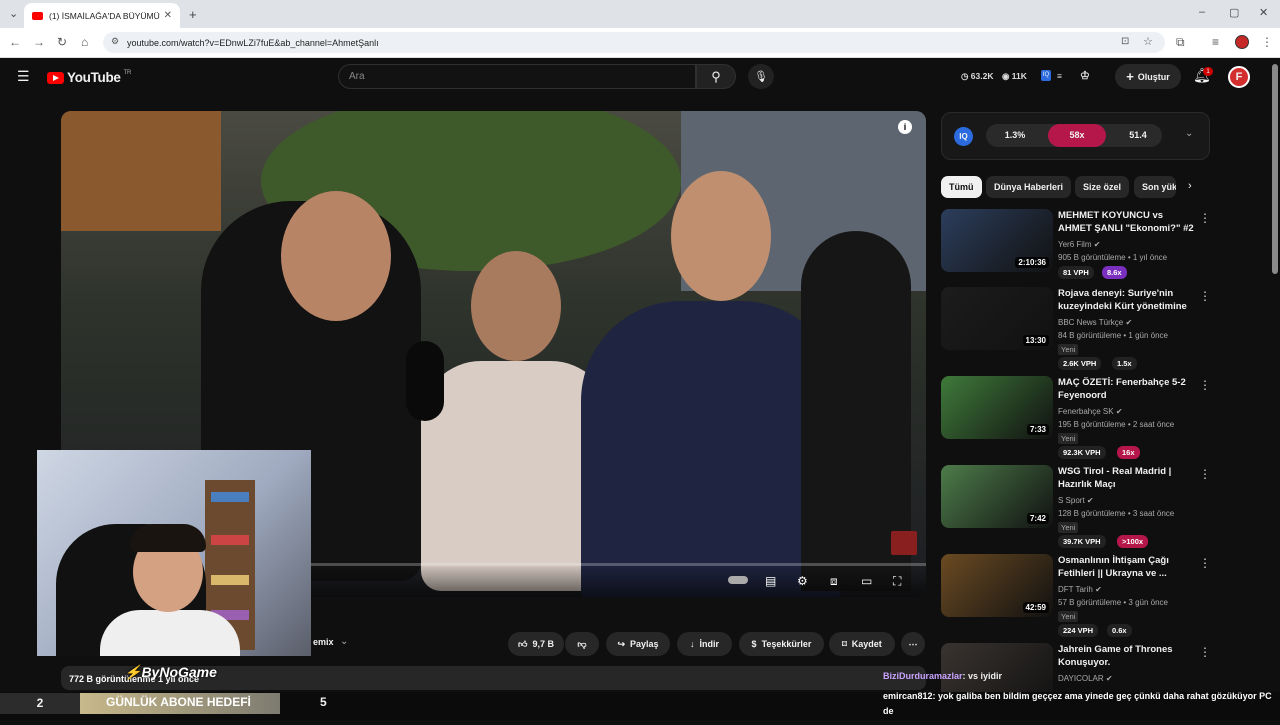 Image resolution: width=1280 pixels, height=725 pixels. I want to click on trophy-icon: ♔, so click(1085, 75).